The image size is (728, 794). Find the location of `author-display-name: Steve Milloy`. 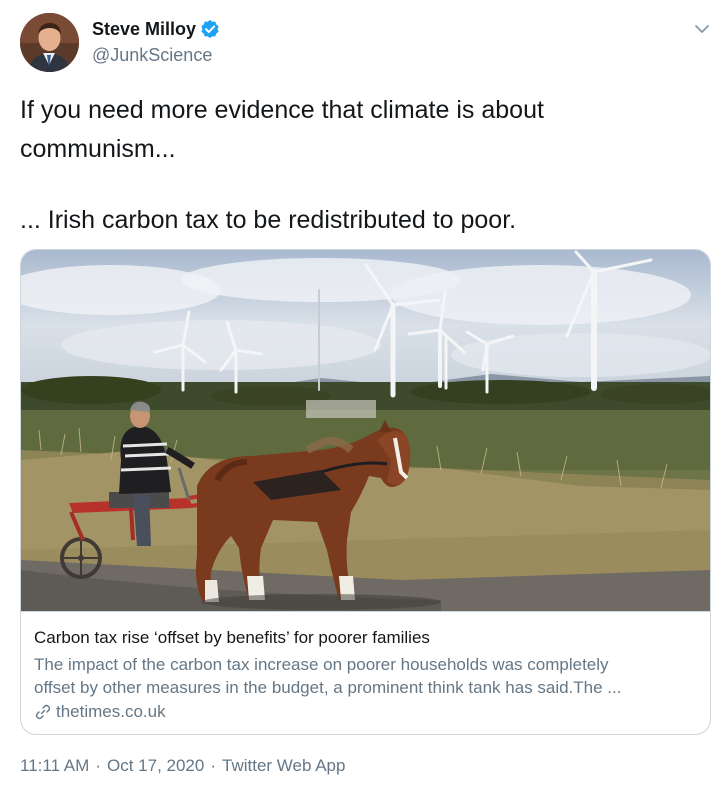

author-display-name: Steve Milloy is located at coordinates (144, 29).